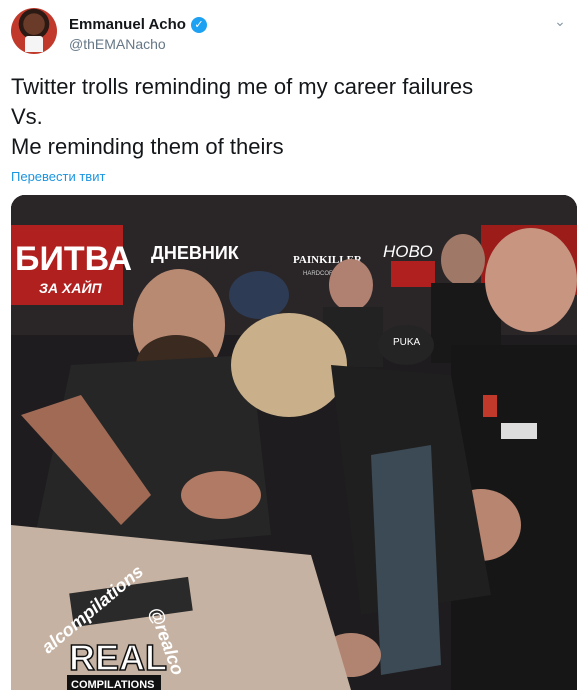 Image resolution: width=581 pixels, height=690 pixels. I want to click on banner-right-text: НОВО, so click(408, 251).